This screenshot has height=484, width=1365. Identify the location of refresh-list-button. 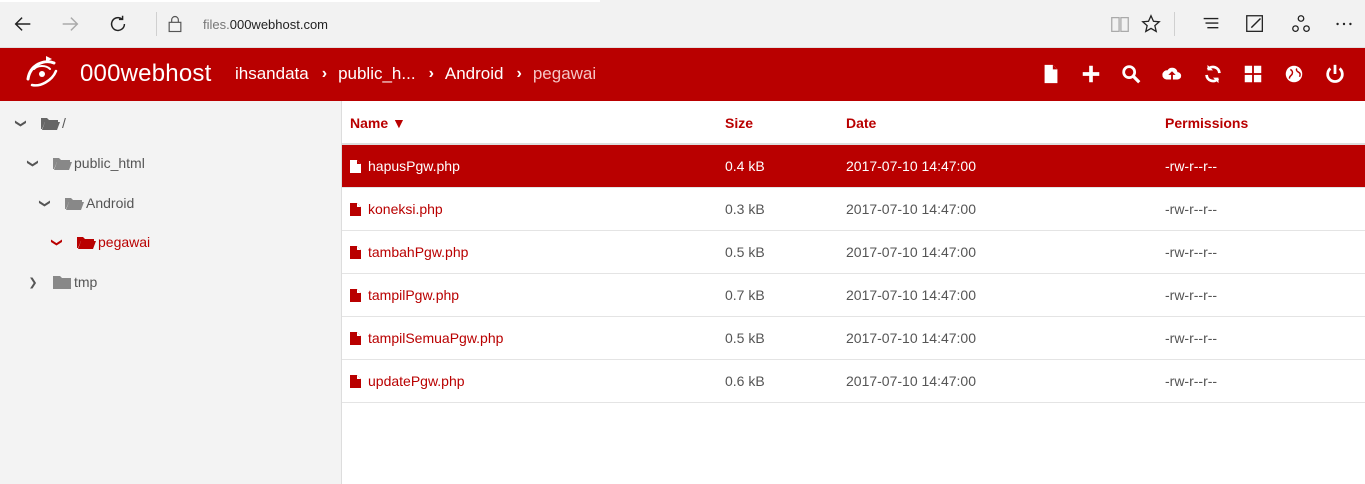
(1213, 74).